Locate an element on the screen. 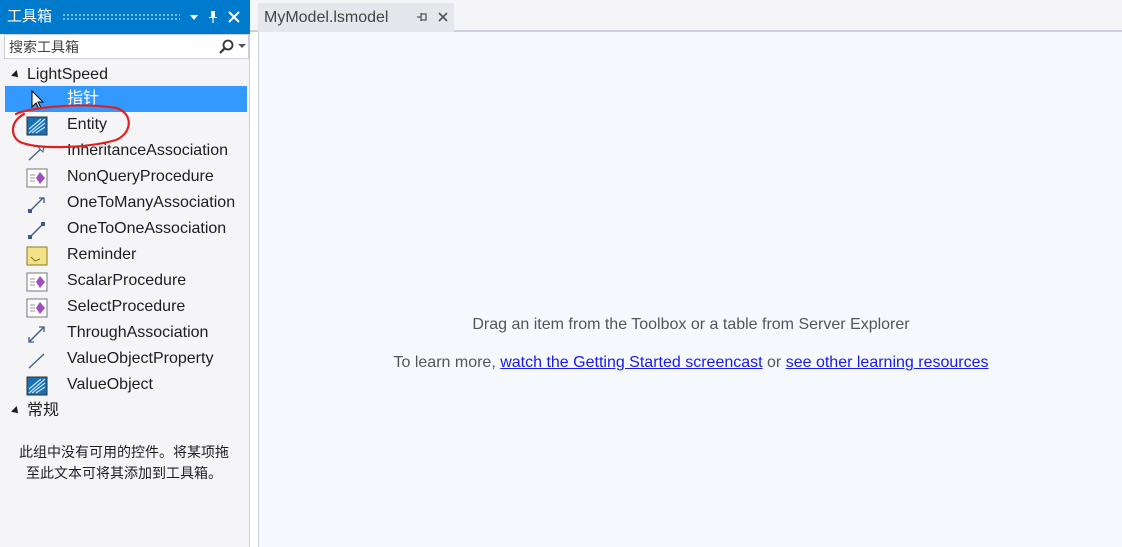 Image resolution: width=1122 pixels, height=547 pixels. toolbox-item-label: ValueObjectProperty is located at coordinates (140, 358).